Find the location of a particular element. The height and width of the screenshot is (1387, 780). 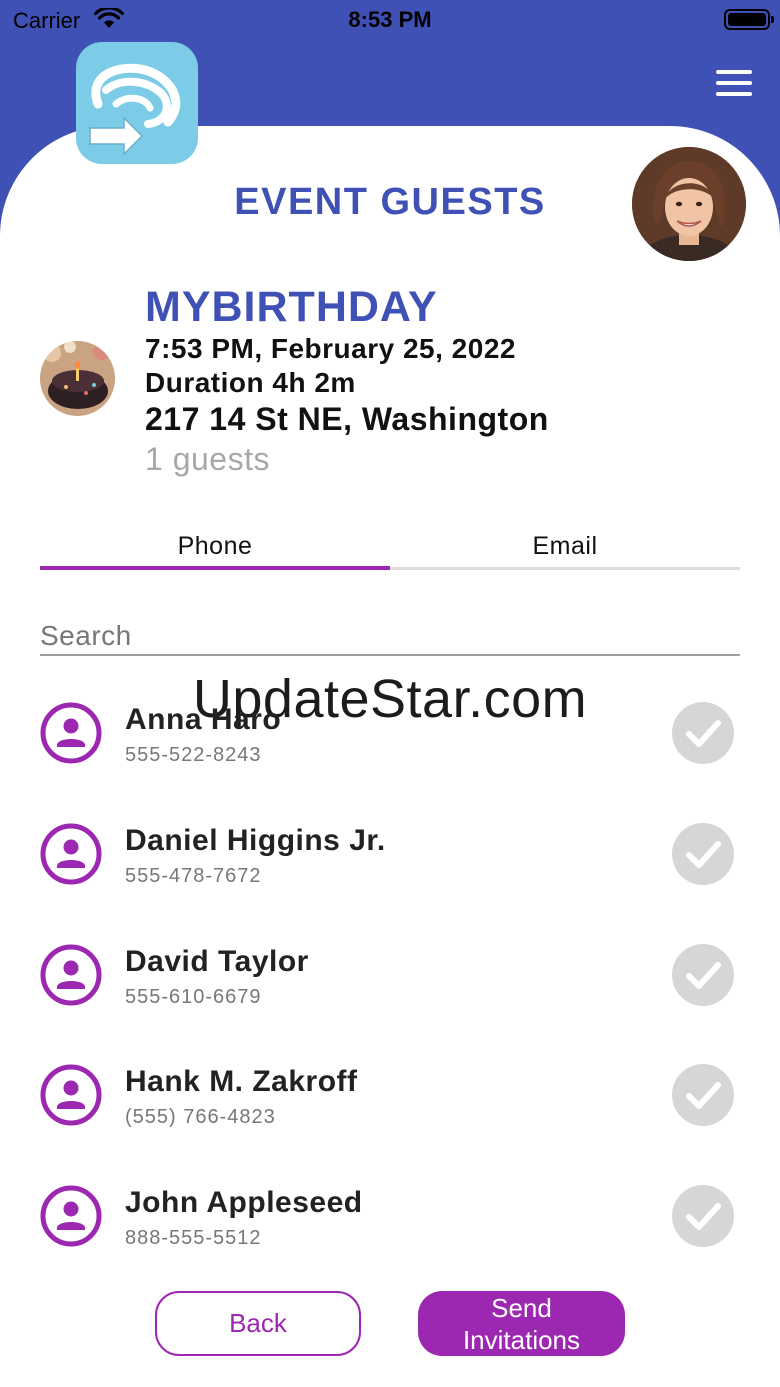

back-button: Back is located at coordinates (258, 1323).